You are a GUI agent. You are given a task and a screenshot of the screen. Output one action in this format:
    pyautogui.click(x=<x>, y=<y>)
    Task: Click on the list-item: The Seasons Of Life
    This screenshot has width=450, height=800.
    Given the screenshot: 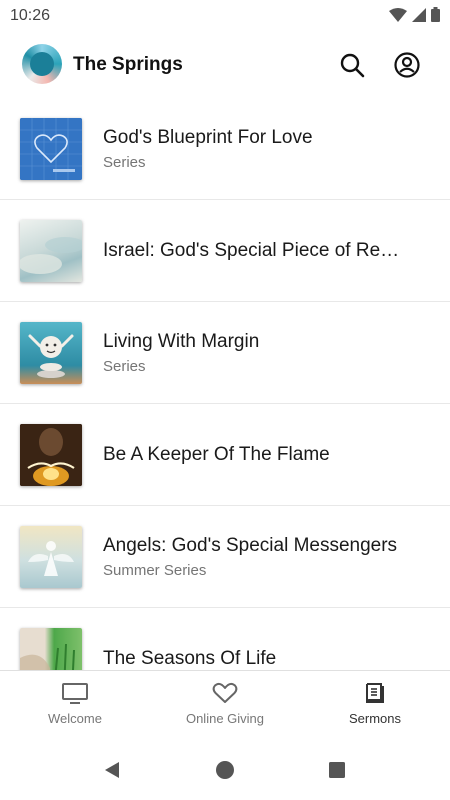 What is the action you would take?
    pyautogui.click(x=225, y=639)
    